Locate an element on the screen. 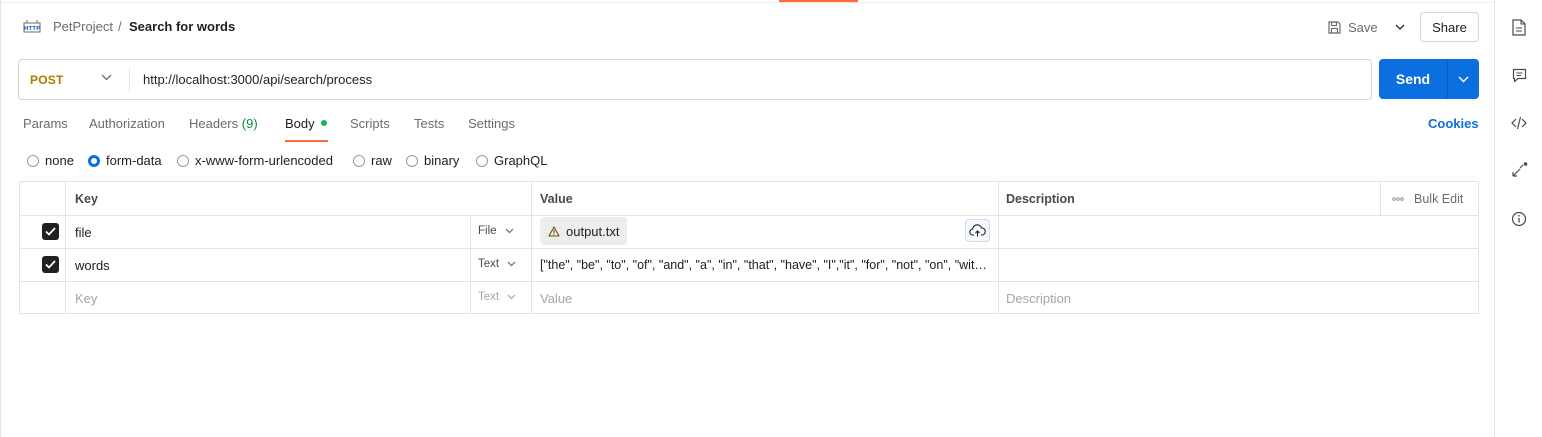  comments-icon is located at coordinates (1519, 75).